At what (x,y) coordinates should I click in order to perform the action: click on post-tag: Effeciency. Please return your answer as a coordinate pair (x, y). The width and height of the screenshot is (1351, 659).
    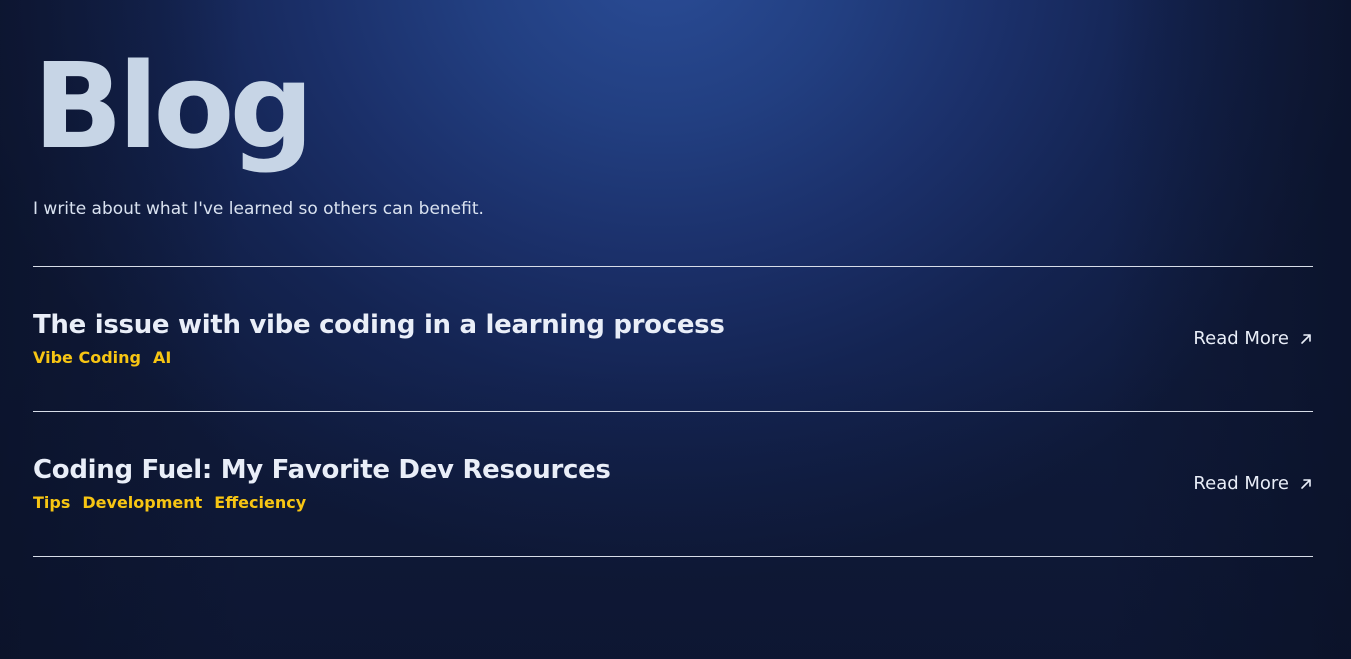
    Looking at the image, I should click on (260, 503).